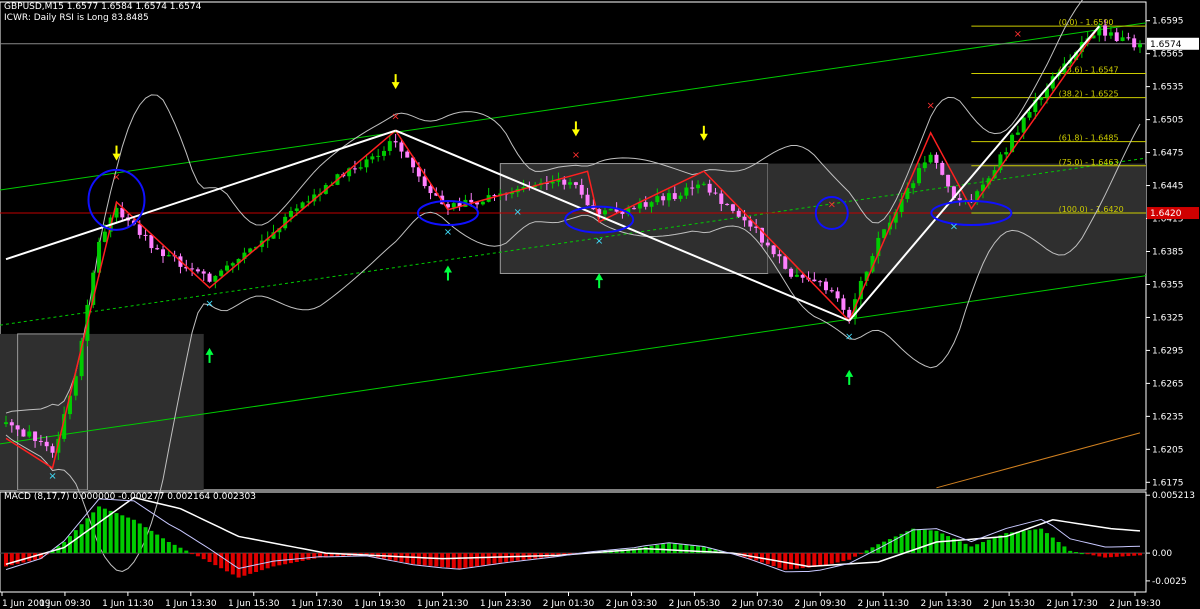  What do you see at coordinates (128, 604) in the screenshot?
I see `time-axis-label: 1 Jun 11:30` at bounding box center [128, 604].